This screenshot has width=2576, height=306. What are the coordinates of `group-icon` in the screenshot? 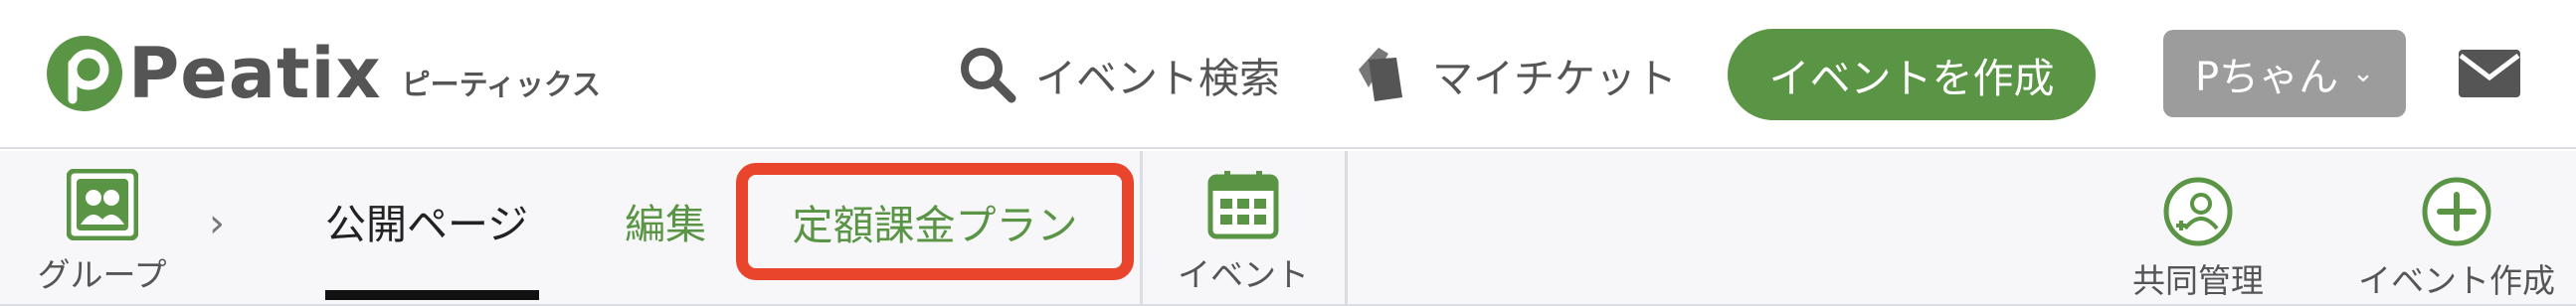 It's located at (102, 204).